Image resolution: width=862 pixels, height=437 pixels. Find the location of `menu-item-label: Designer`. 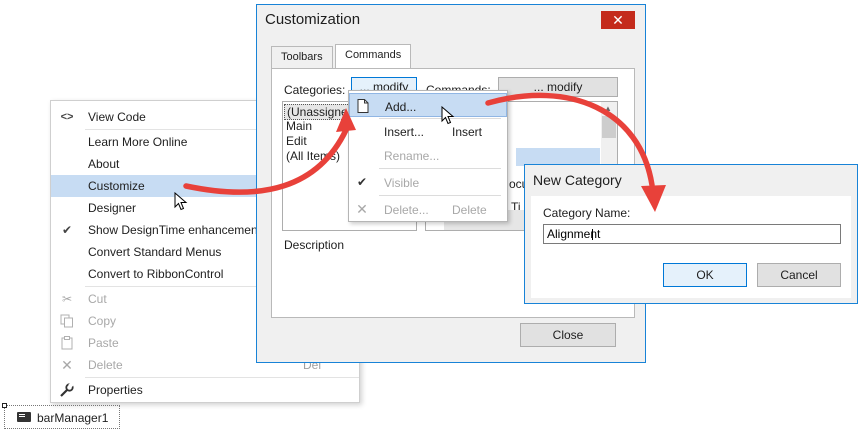

menu-item-label: Designer is located at coordinates (112, 208).